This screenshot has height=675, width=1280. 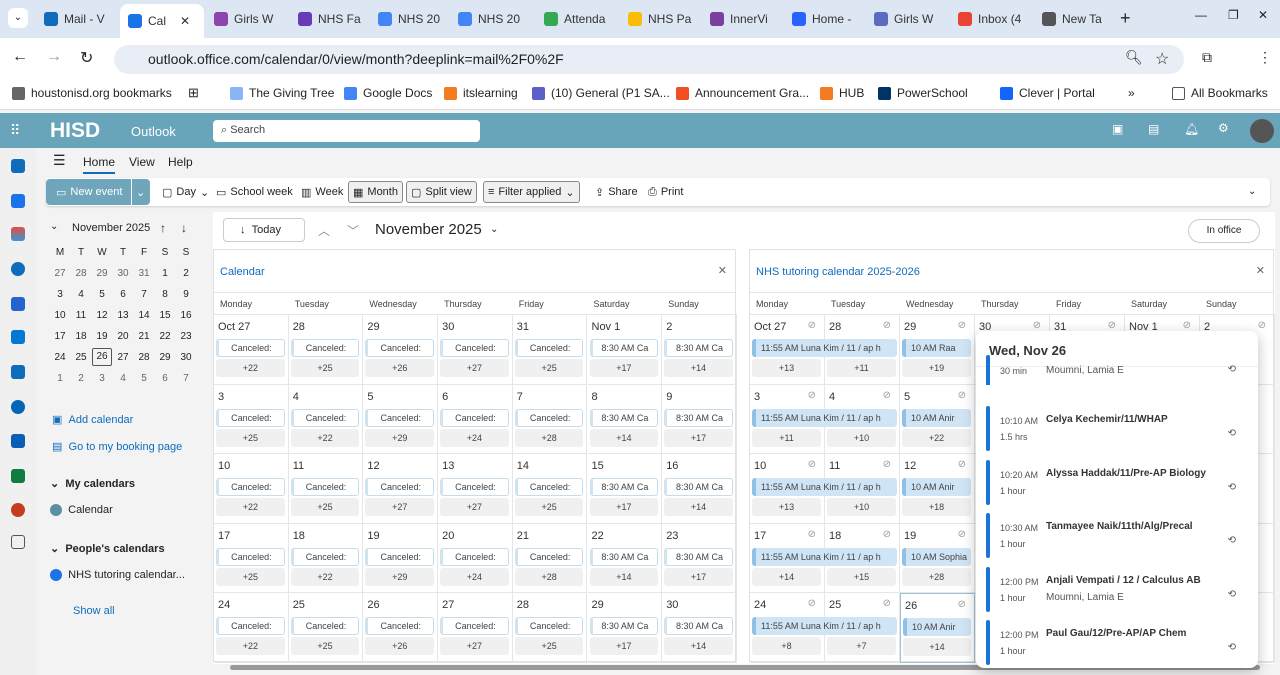 What do you see at coordinates (400, 646) in the screenshot?
I see `more-events-button: +26` at bounding box center [400, 646].